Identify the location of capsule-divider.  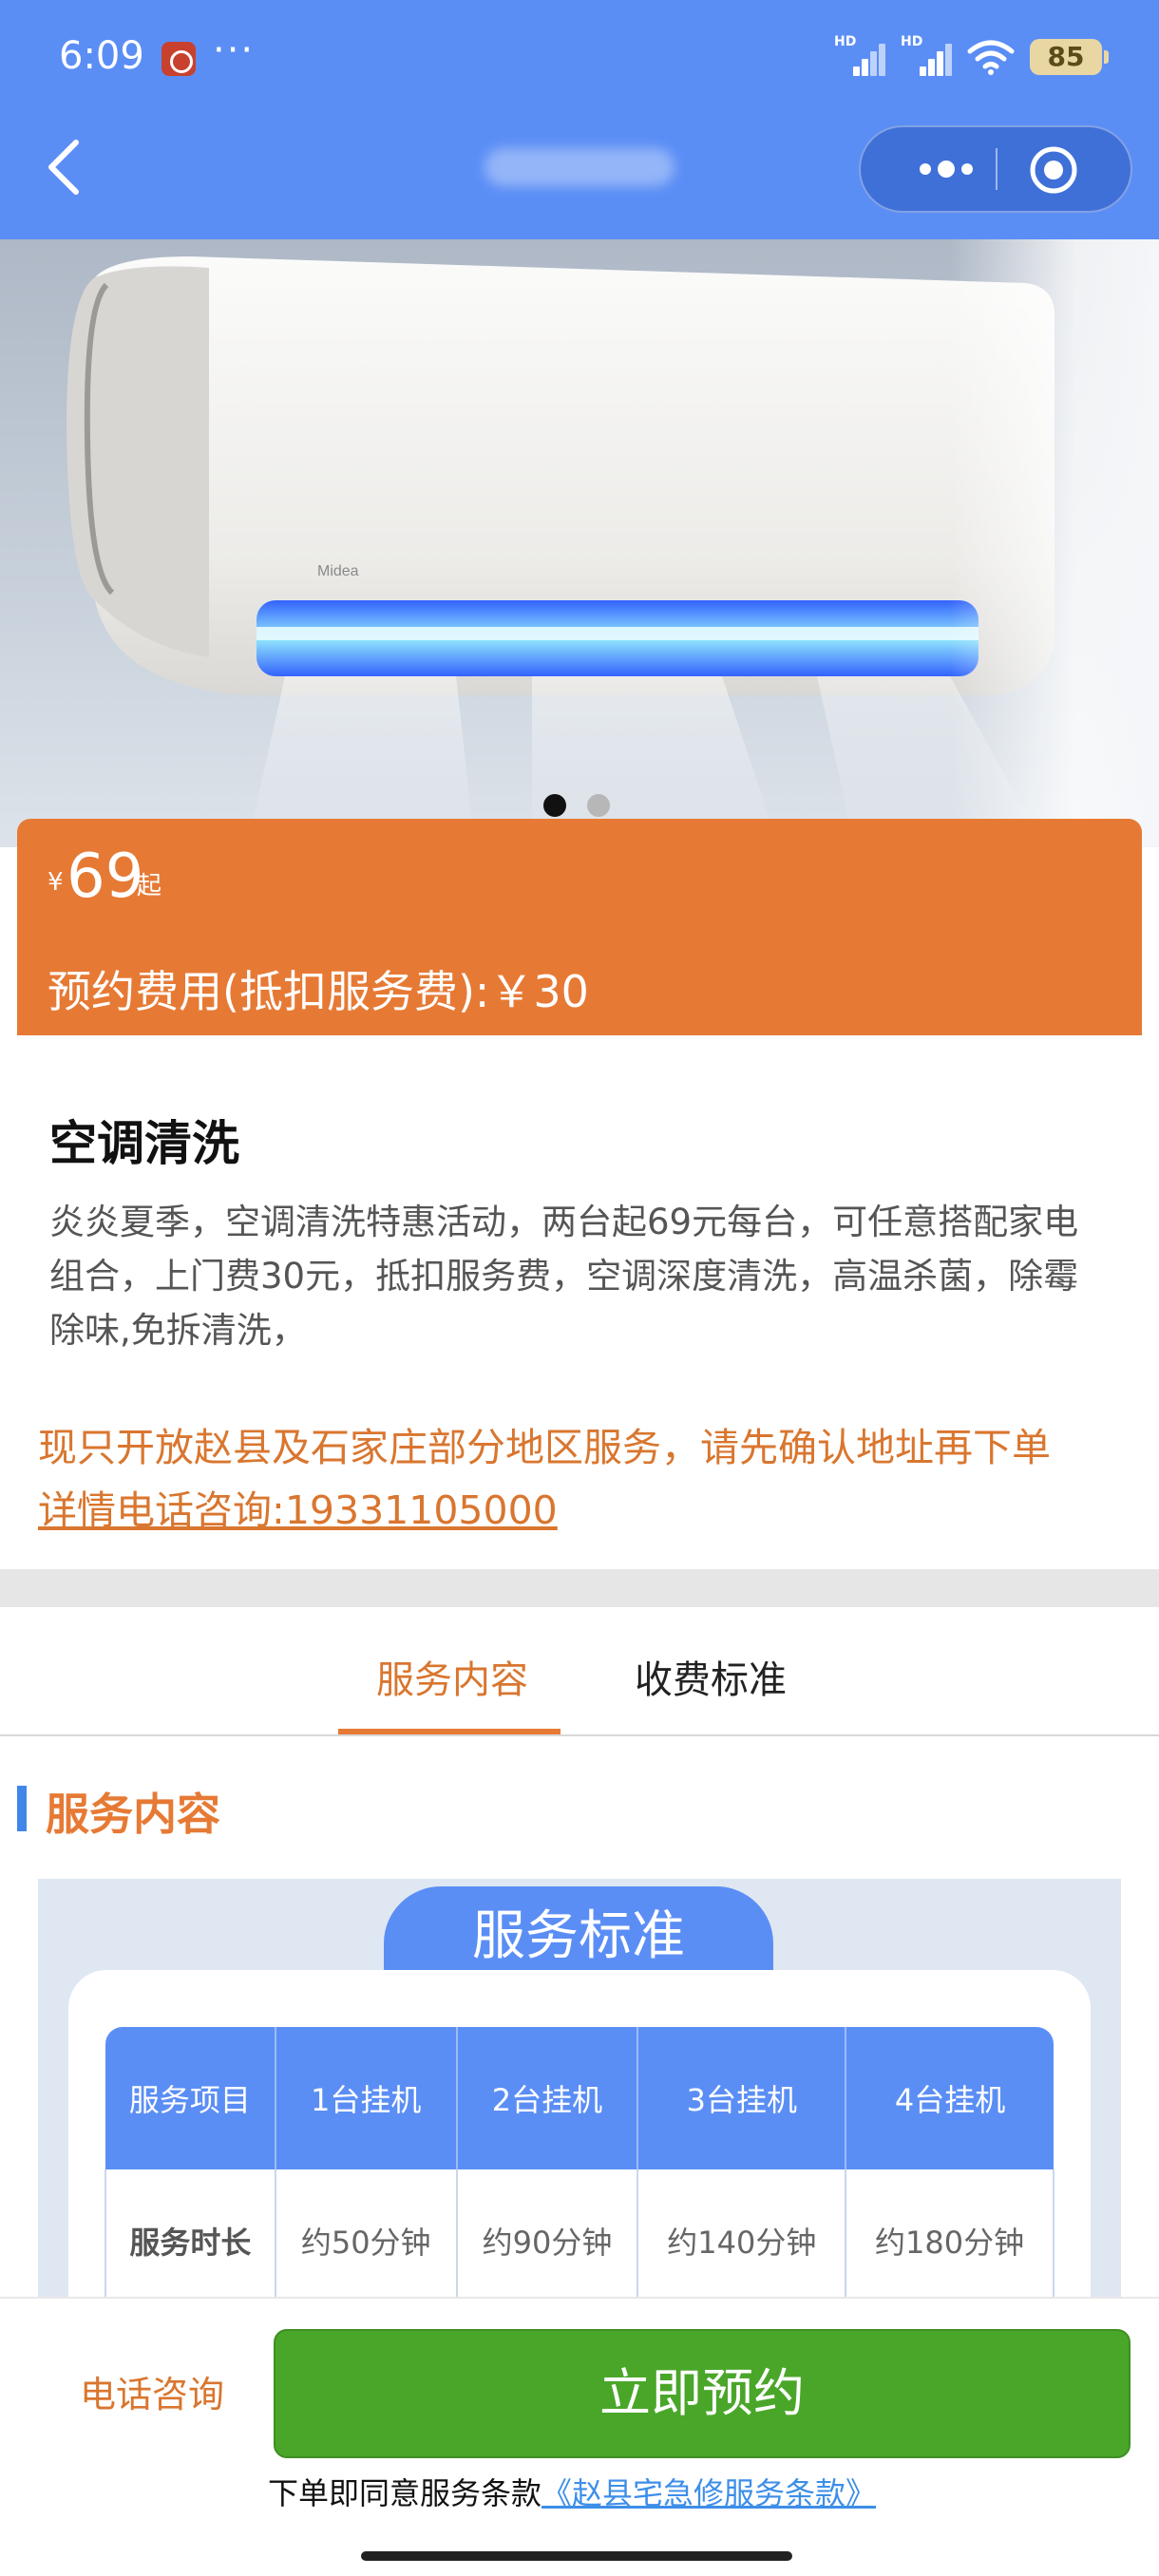
(997, 169).